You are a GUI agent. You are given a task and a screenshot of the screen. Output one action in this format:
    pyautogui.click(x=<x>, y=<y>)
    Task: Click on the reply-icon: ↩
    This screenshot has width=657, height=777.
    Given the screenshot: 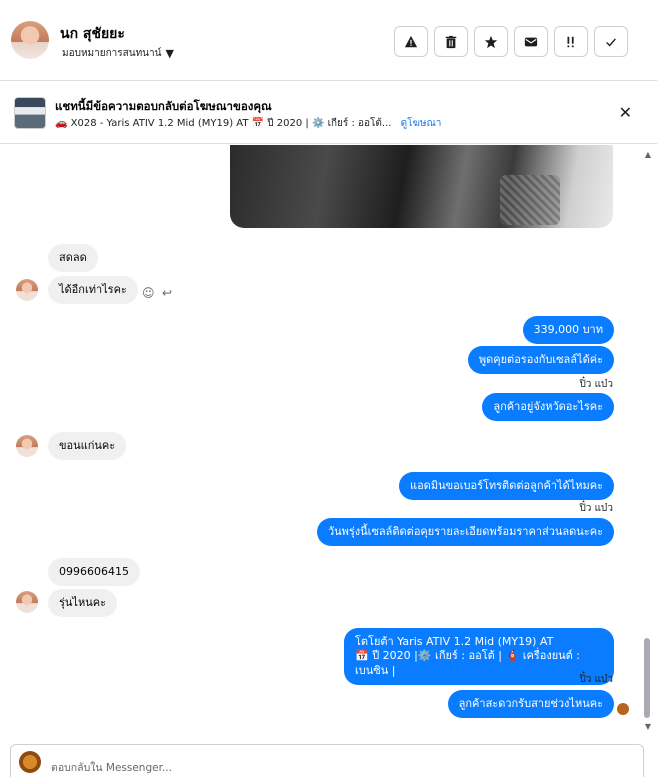 What is the action you would take?
    pyautogui.click(x=167, y=293)
    